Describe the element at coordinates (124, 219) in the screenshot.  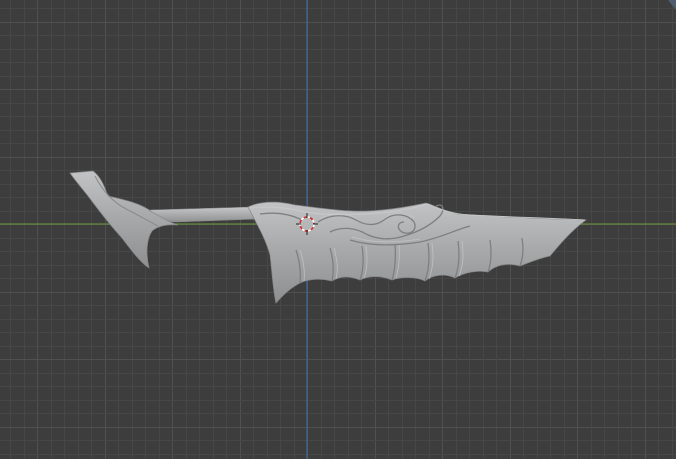
I see `sword-pommel` at that location.